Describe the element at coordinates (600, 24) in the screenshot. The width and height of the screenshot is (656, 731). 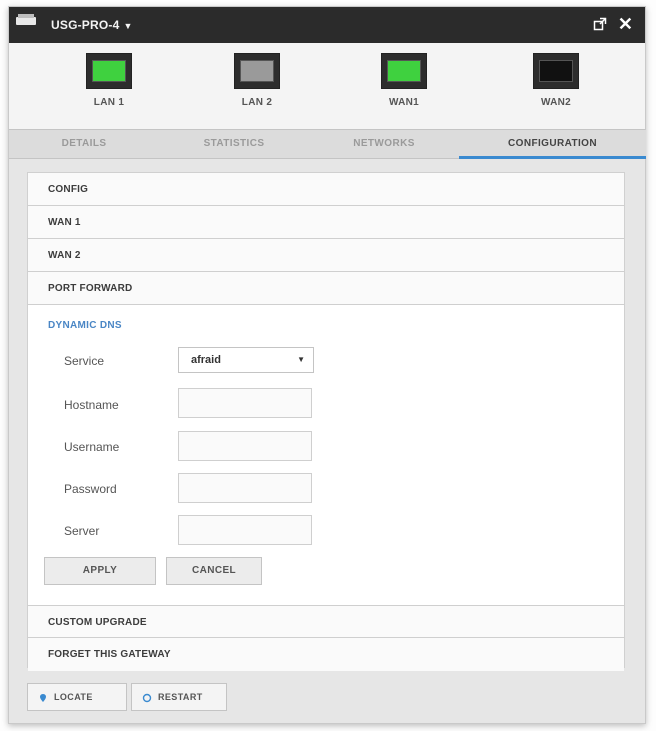
I see `popout-icon` at that location.